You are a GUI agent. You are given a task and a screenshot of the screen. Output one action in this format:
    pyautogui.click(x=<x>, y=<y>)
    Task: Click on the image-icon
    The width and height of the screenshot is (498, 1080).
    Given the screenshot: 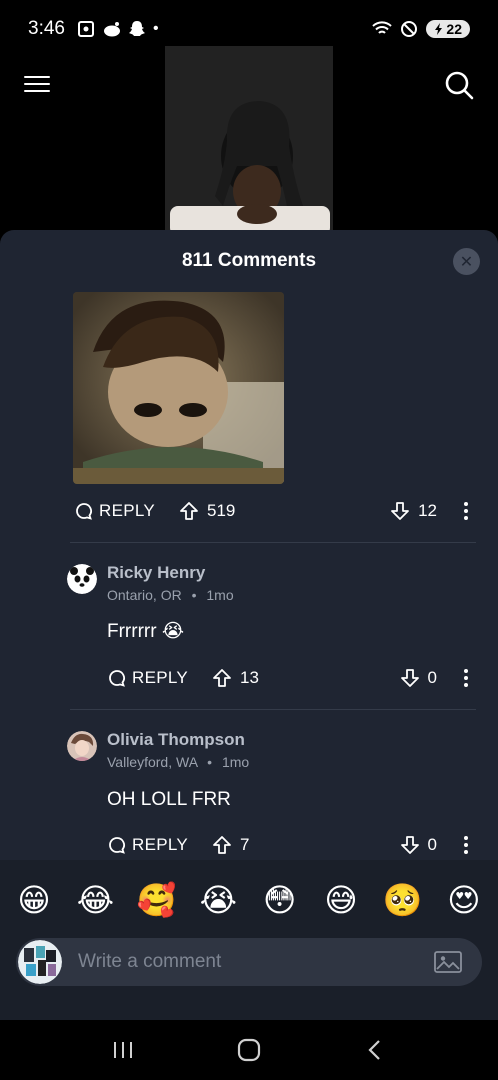 What is the action you would take?
    pyautogui.click(x=448, y=962)
    